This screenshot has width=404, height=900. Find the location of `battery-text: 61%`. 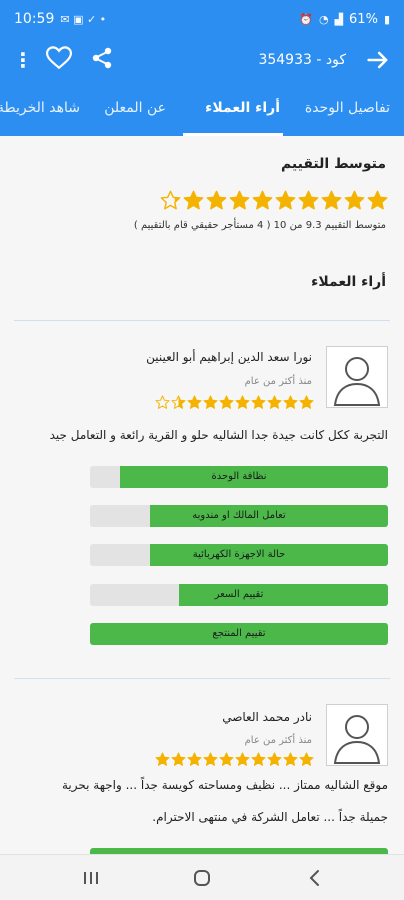

battery-text: 61% is located at coordinates (363, 19).